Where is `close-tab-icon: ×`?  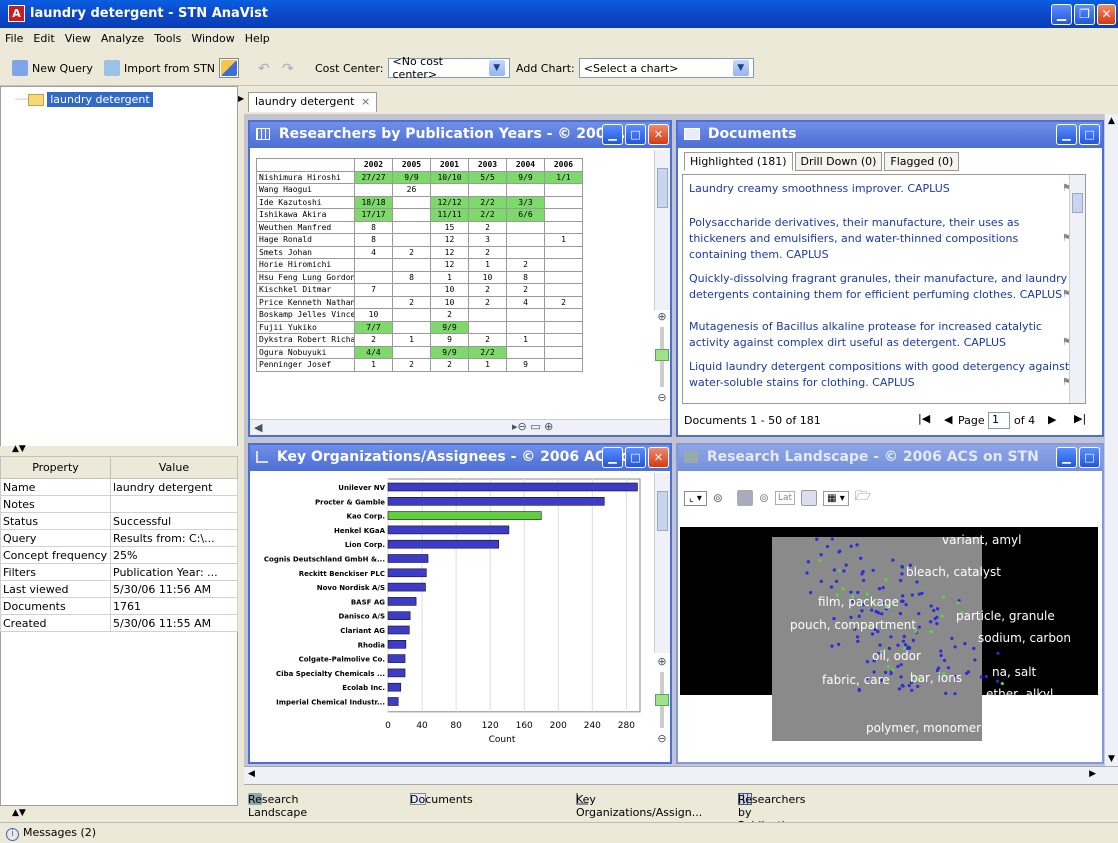
close-tab-icon: × is located at coordinates (365, 101).